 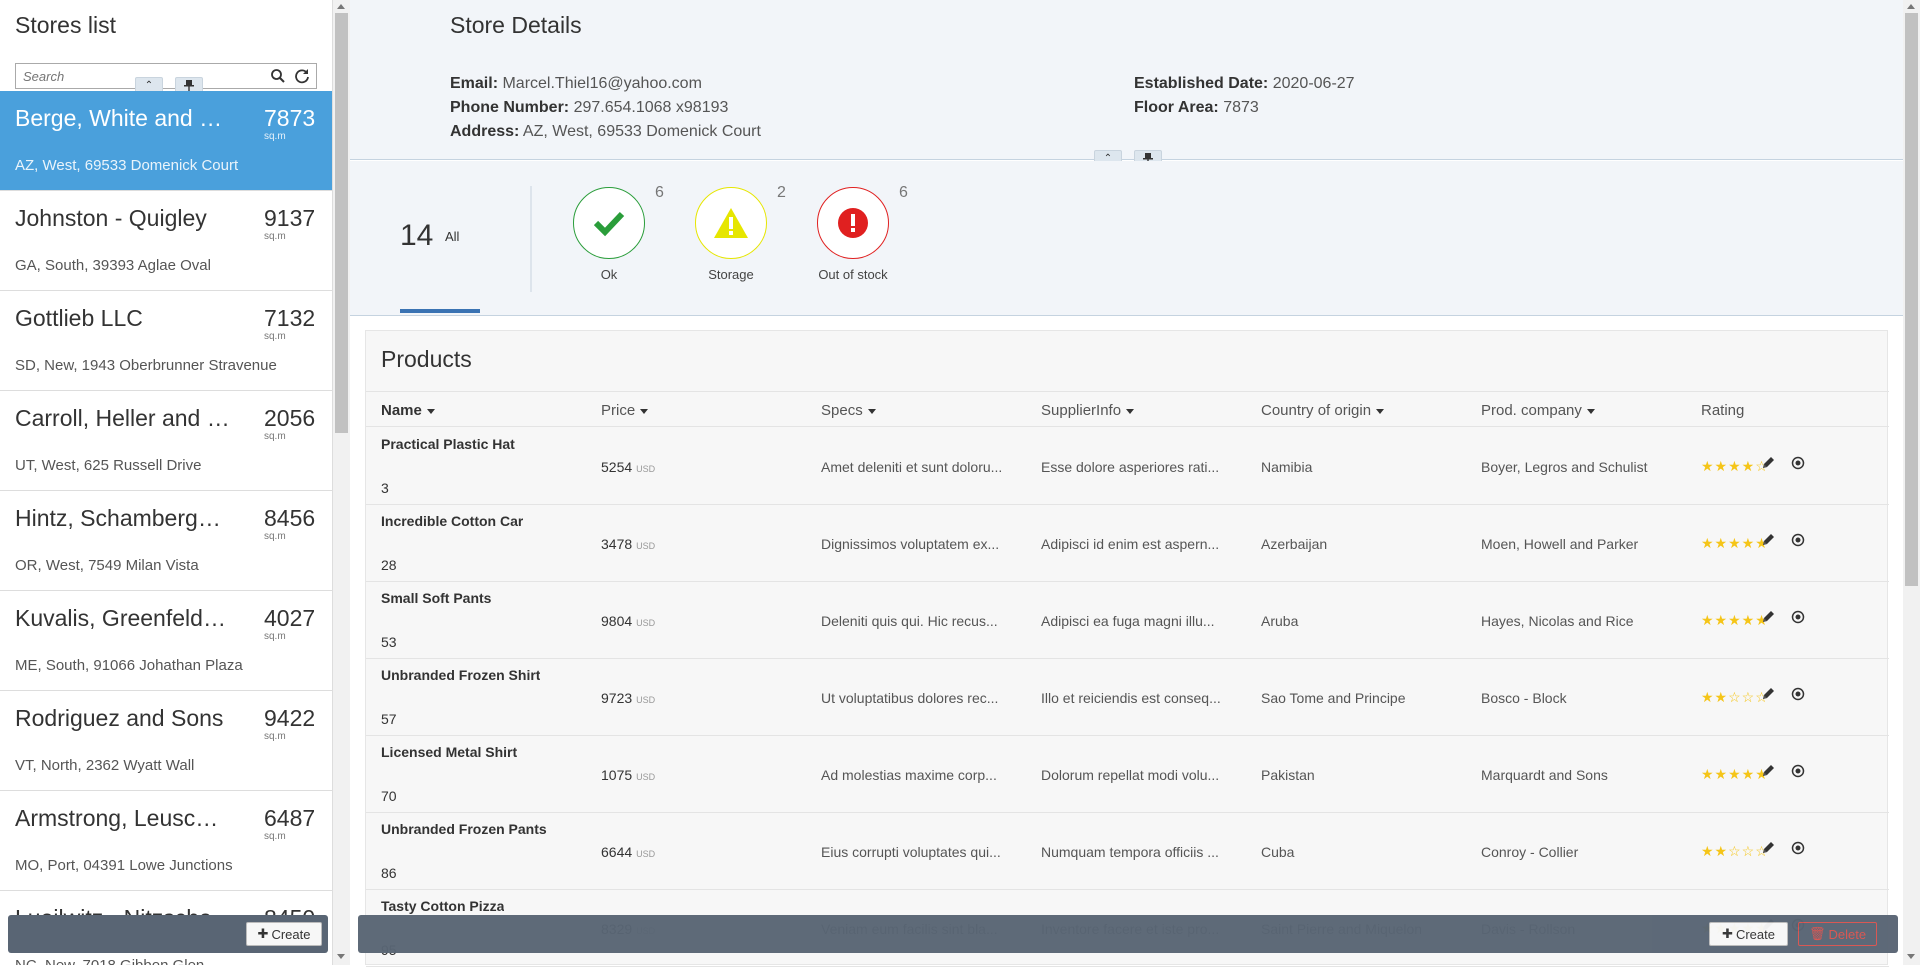 I want to click on out-label: Out of stock, so click(x=853, y=274).